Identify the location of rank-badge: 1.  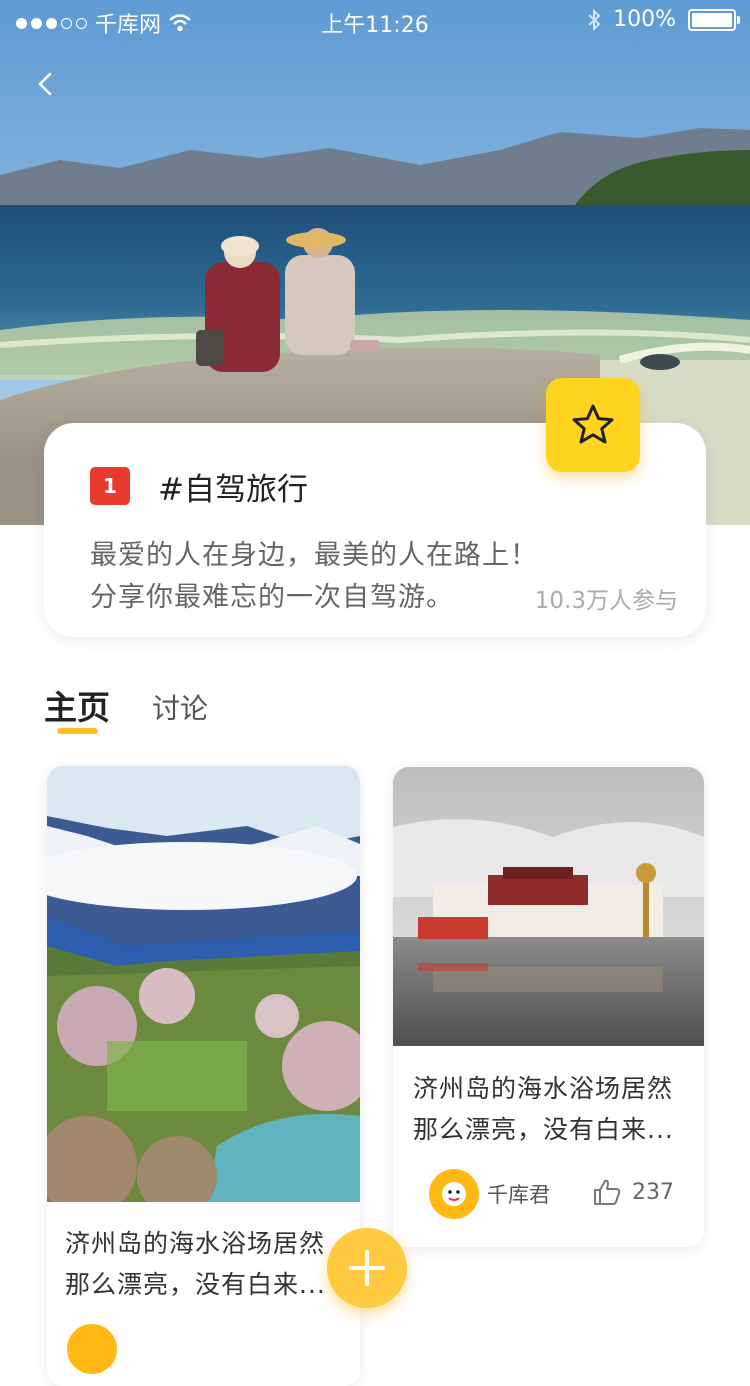
(110, 486).